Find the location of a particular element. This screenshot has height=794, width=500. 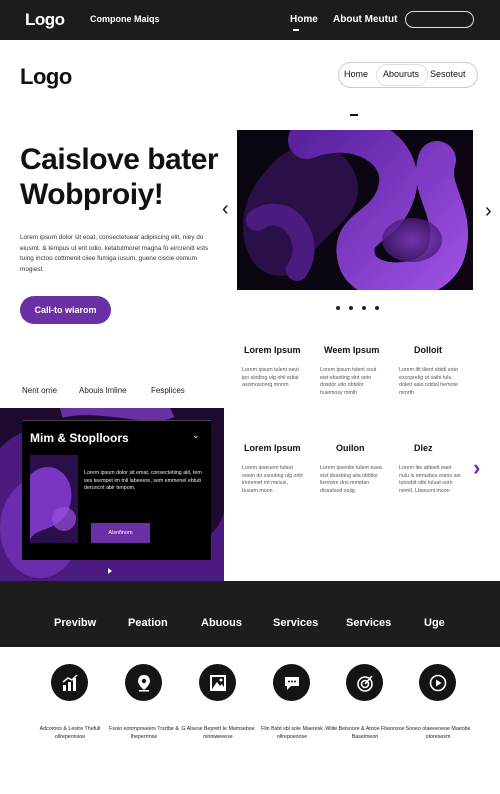

site-logo: Logo is located at coordinates (46, 77).